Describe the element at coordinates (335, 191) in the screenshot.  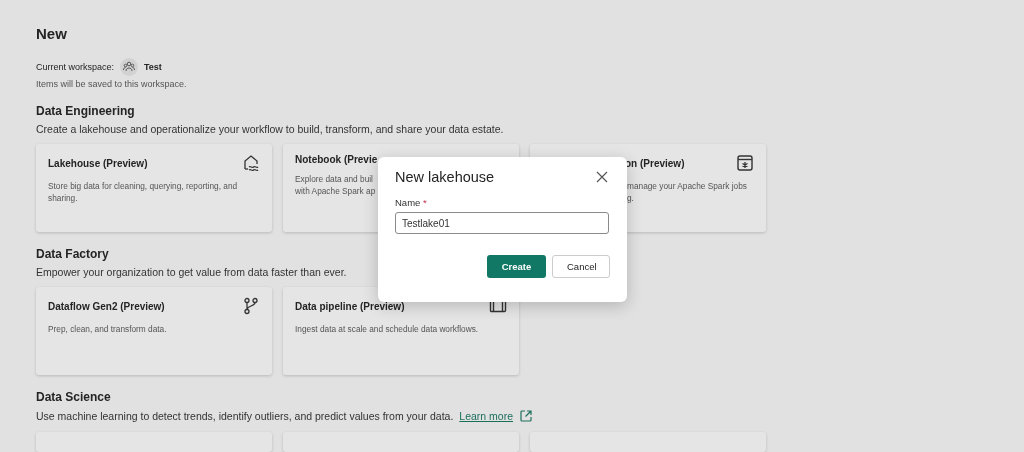
I see `card-description: with Apache Spark ap` at that location.